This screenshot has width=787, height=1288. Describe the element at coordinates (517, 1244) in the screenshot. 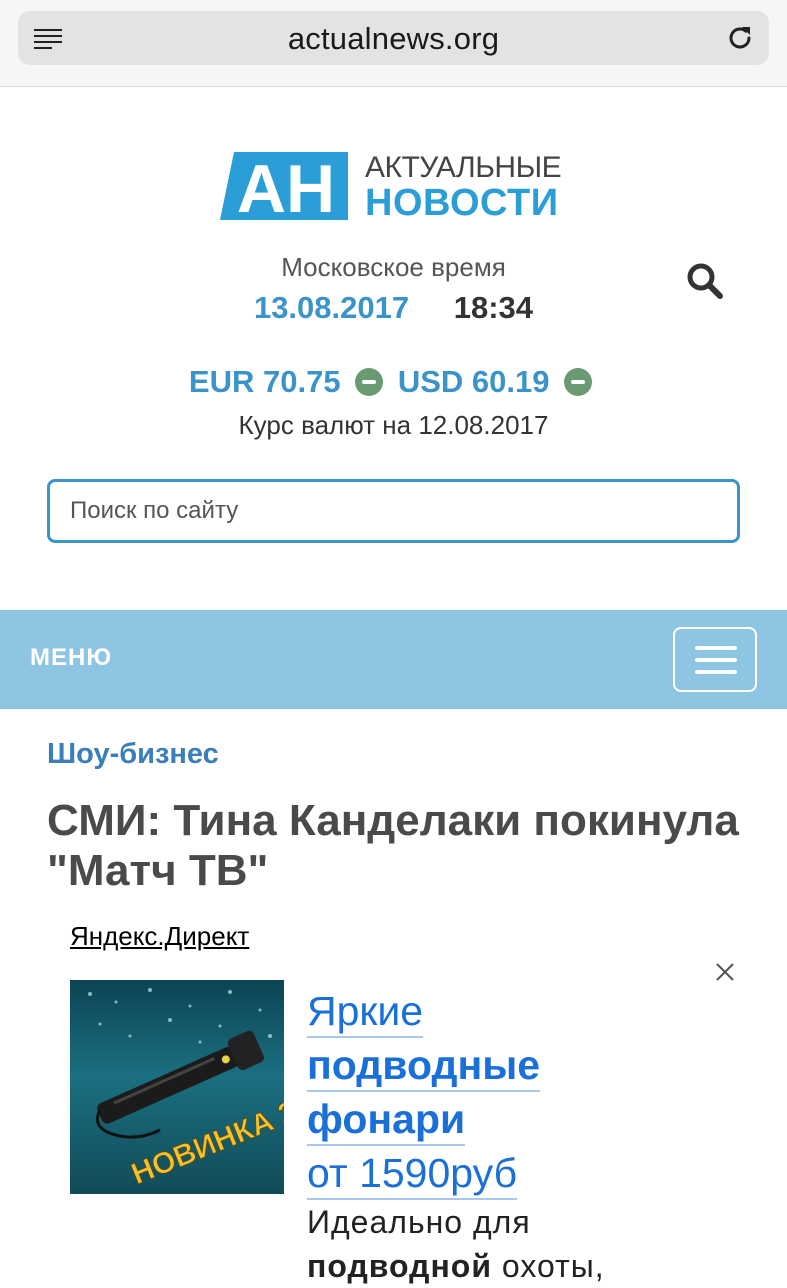

I see `ad-body-text: Идеально для подводной охоты,` at that location.